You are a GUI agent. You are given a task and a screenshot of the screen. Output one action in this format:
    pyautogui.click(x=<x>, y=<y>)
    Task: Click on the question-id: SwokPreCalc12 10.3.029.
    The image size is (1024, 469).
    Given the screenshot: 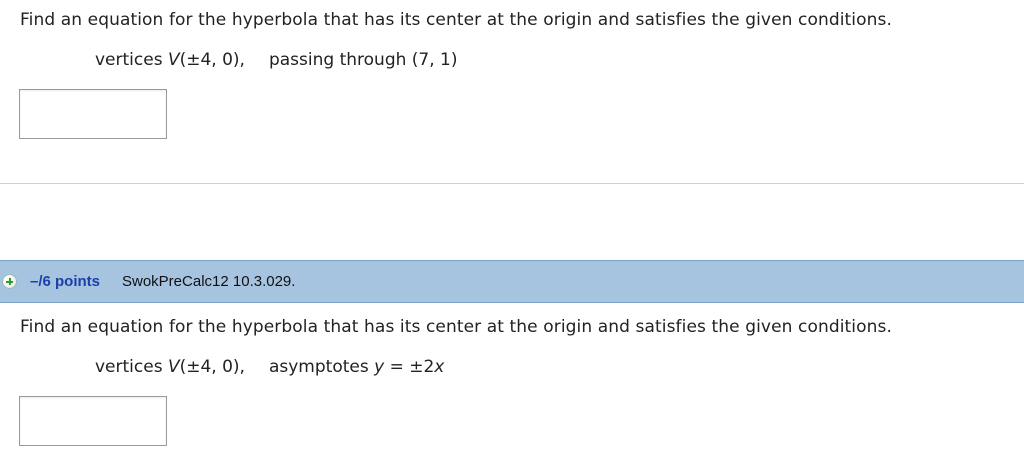 What is the action you would take?
    pyautogui.click(x=209, y=281)
    